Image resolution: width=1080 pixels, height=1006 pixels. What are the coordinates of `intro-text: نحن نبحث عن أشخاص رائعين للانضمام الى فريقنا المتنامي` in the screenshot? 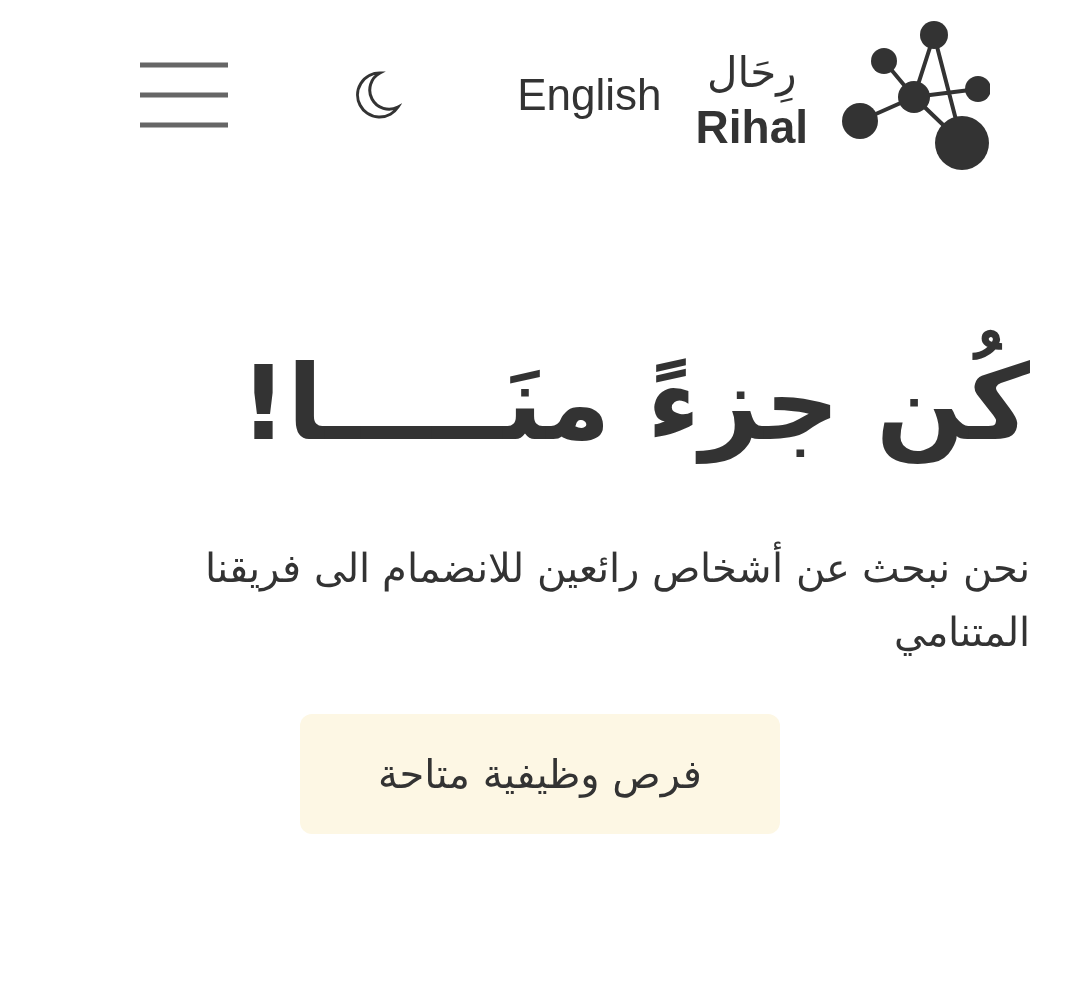 It's located at (560, 600).